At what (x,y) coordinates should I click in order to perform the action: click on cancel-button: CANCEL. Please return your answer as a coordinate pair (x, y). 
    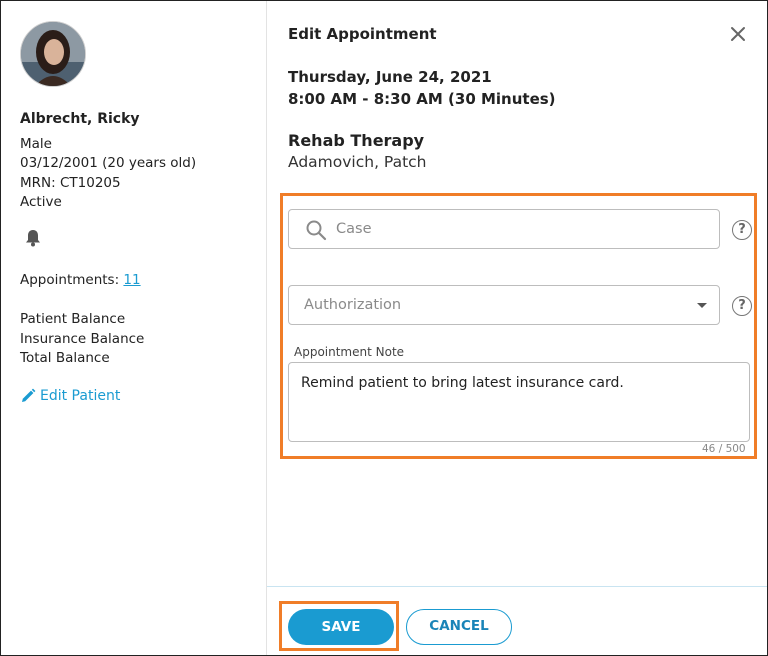
    Looking at the image, I should click on (459, 627).